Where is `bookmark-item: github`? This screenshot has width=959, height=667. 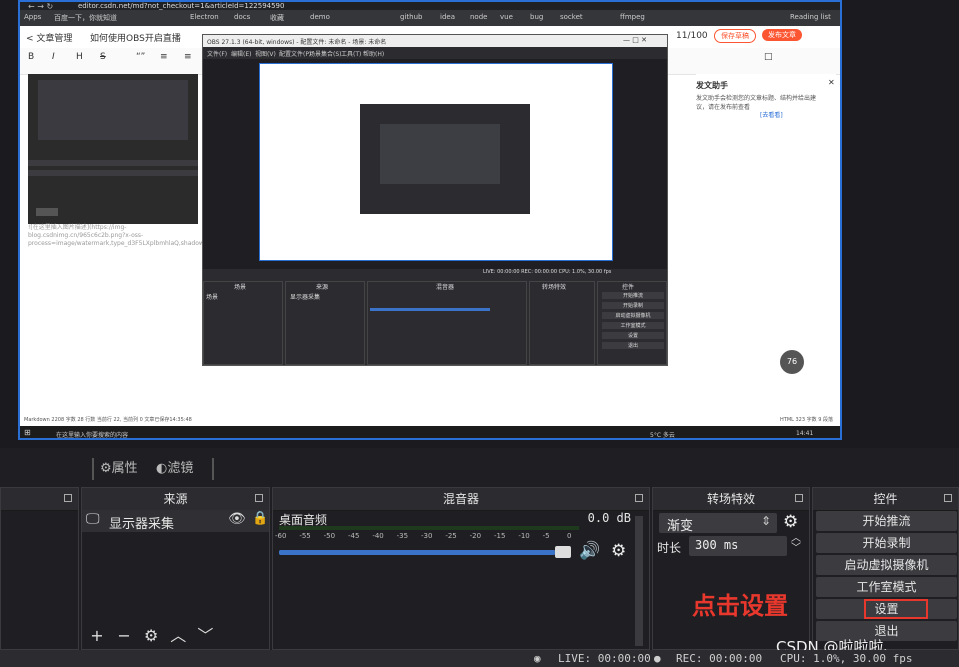
bookmark-item: github is located at coordinates (411, 17).